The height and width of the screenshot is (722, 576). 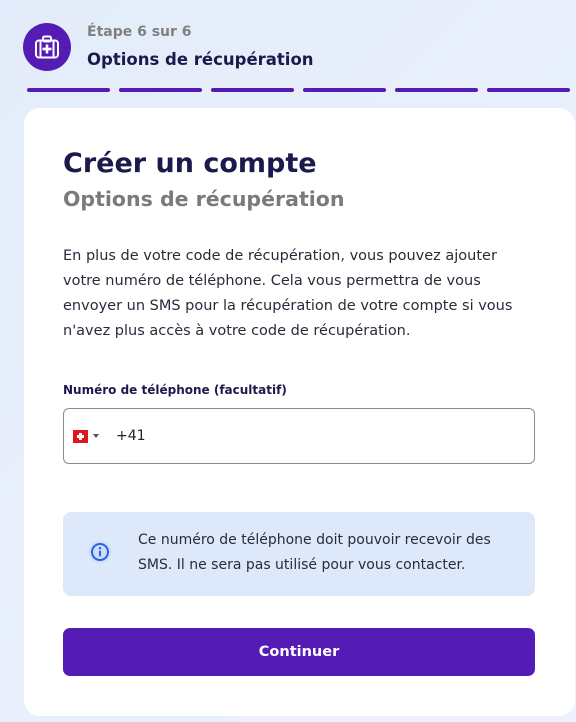 What do you see at coordinates (80, 436) in the screenshot?
I see `swiss-flag-icon` at bounding box center [80, 436].